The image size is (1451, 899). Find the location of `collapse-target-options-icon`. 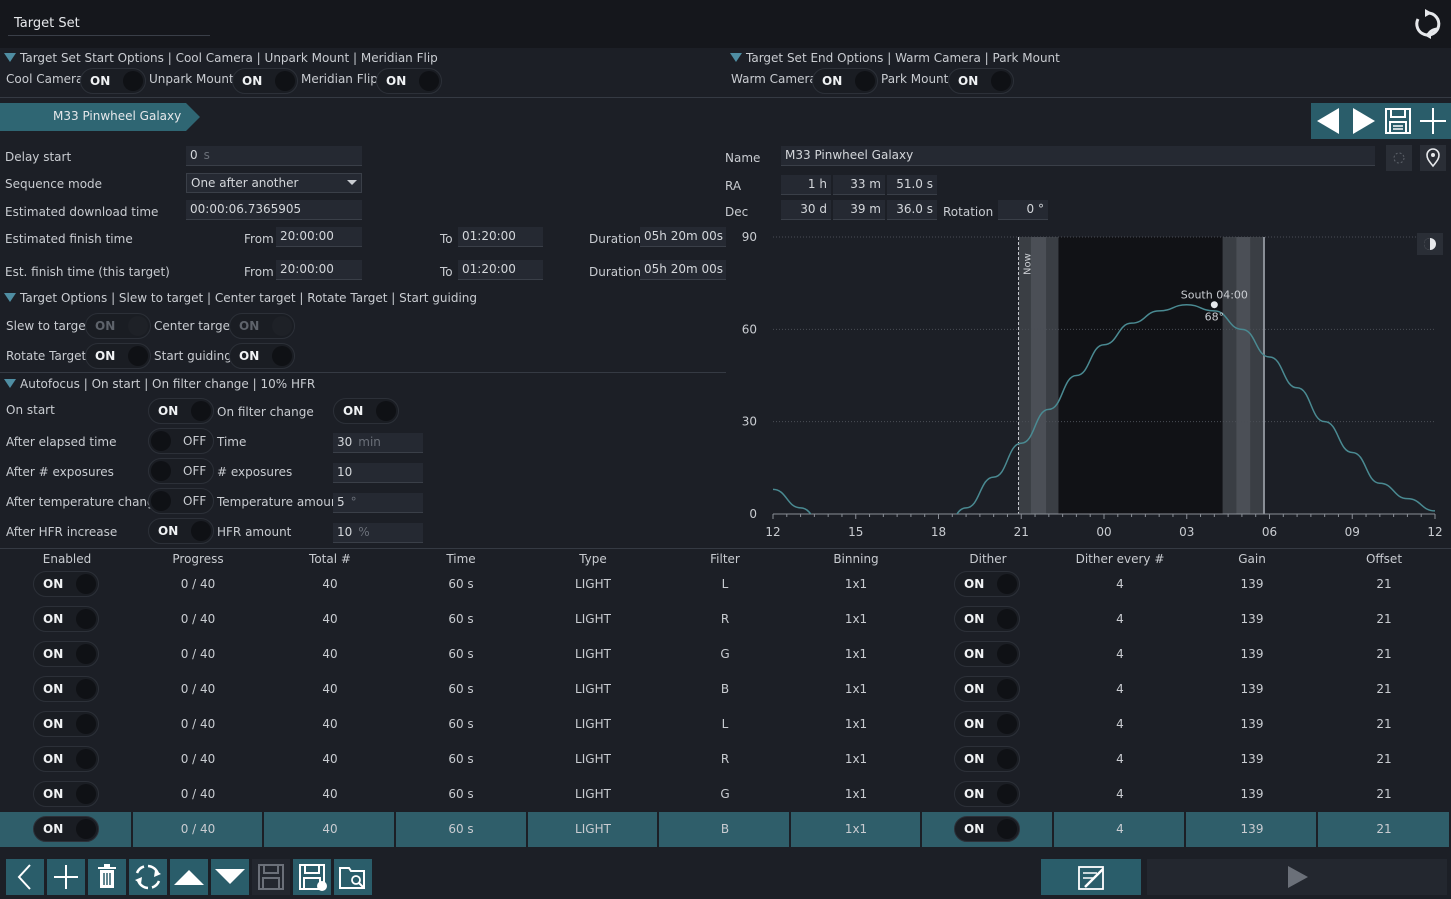

collapse-target-options-icon is located at coordinates (10, 297).